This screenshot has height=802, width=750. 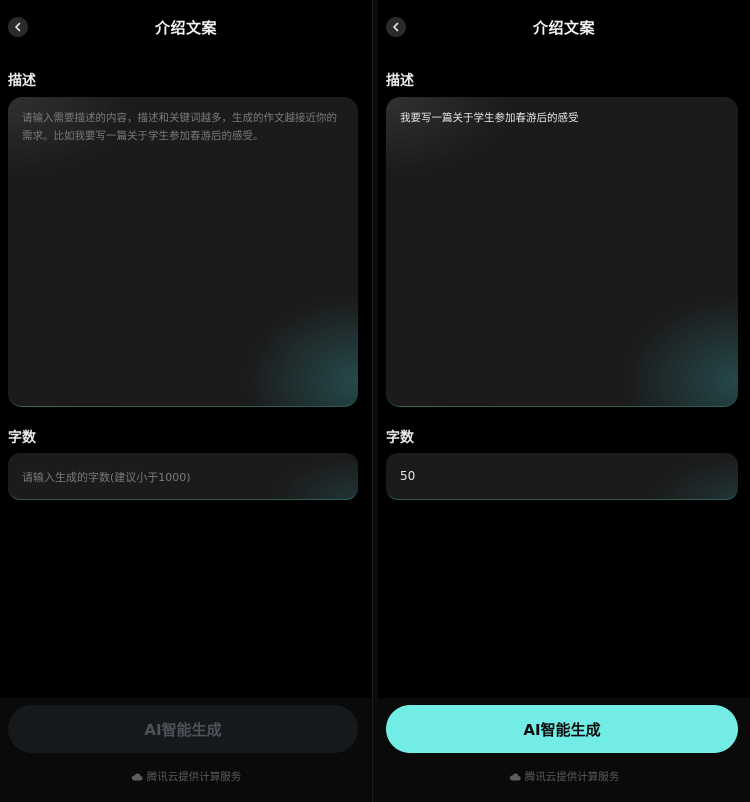 I want to click on word-count-input: 请输入生成的字数(建议小于1000), so click(x=183, y=476).